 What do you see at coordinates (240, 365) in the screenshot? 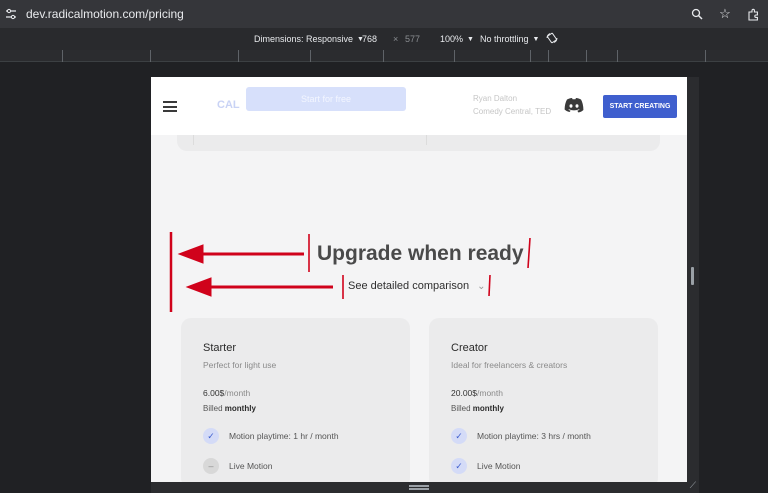
I see `plan-description: Perfect for light use` at bounding box center [240, 365].